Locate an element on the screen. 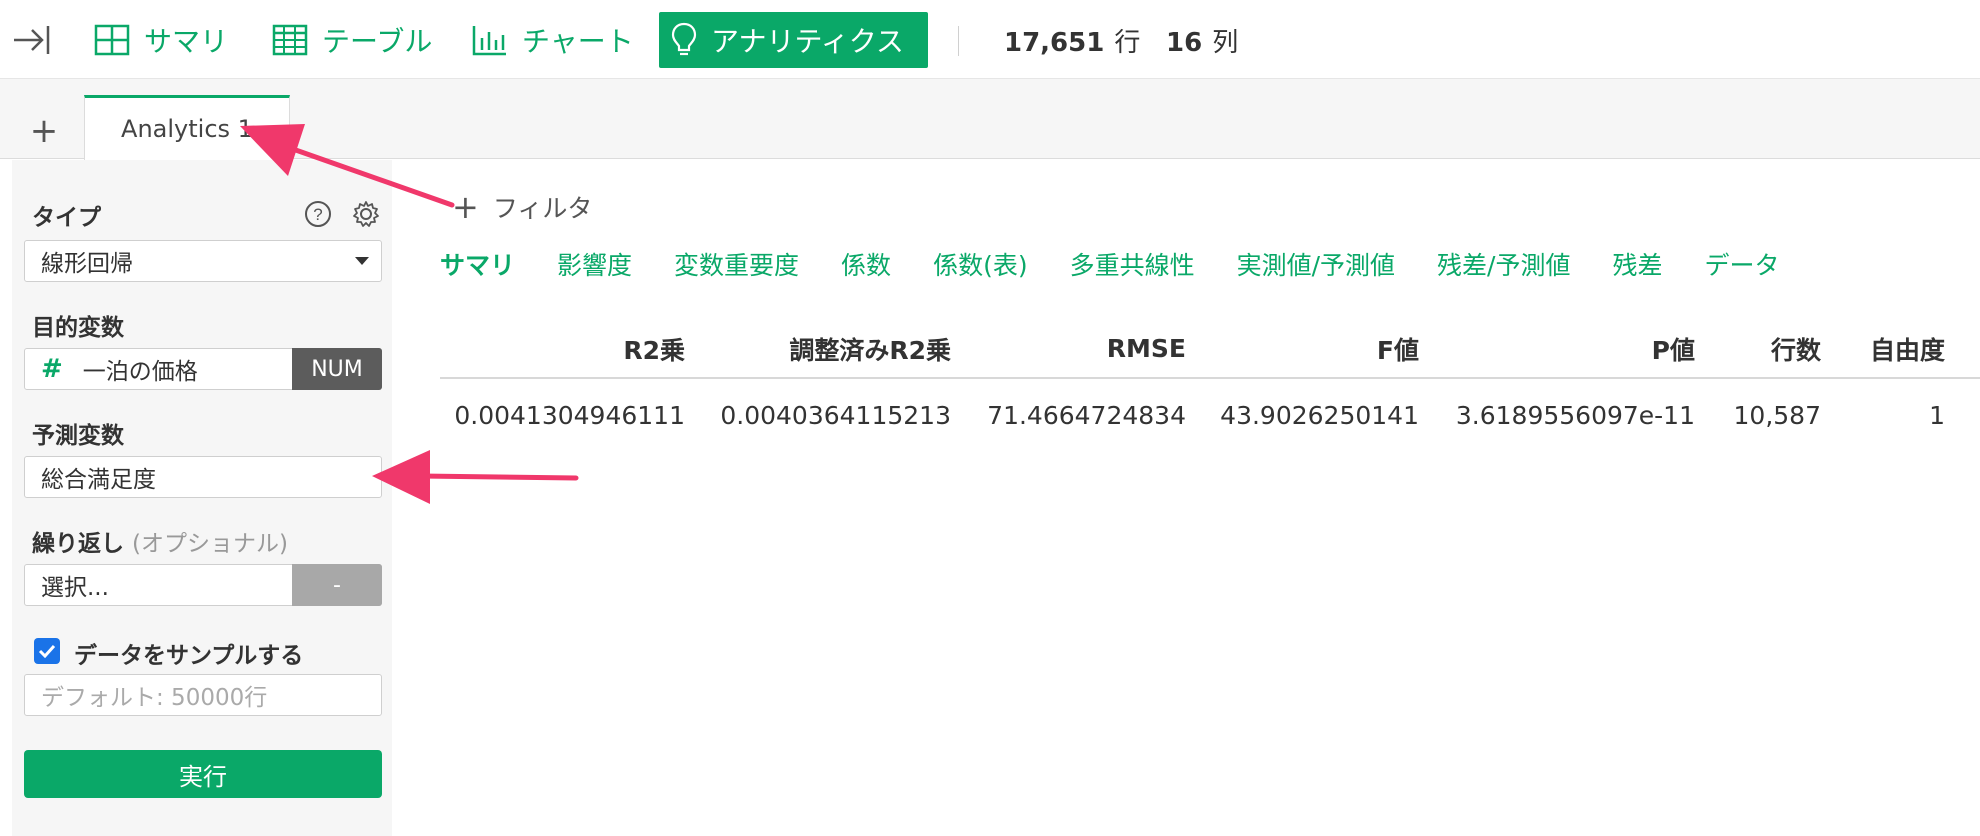  tab-analytics-1: Analytics 1 is located at coordinates (187, 127).